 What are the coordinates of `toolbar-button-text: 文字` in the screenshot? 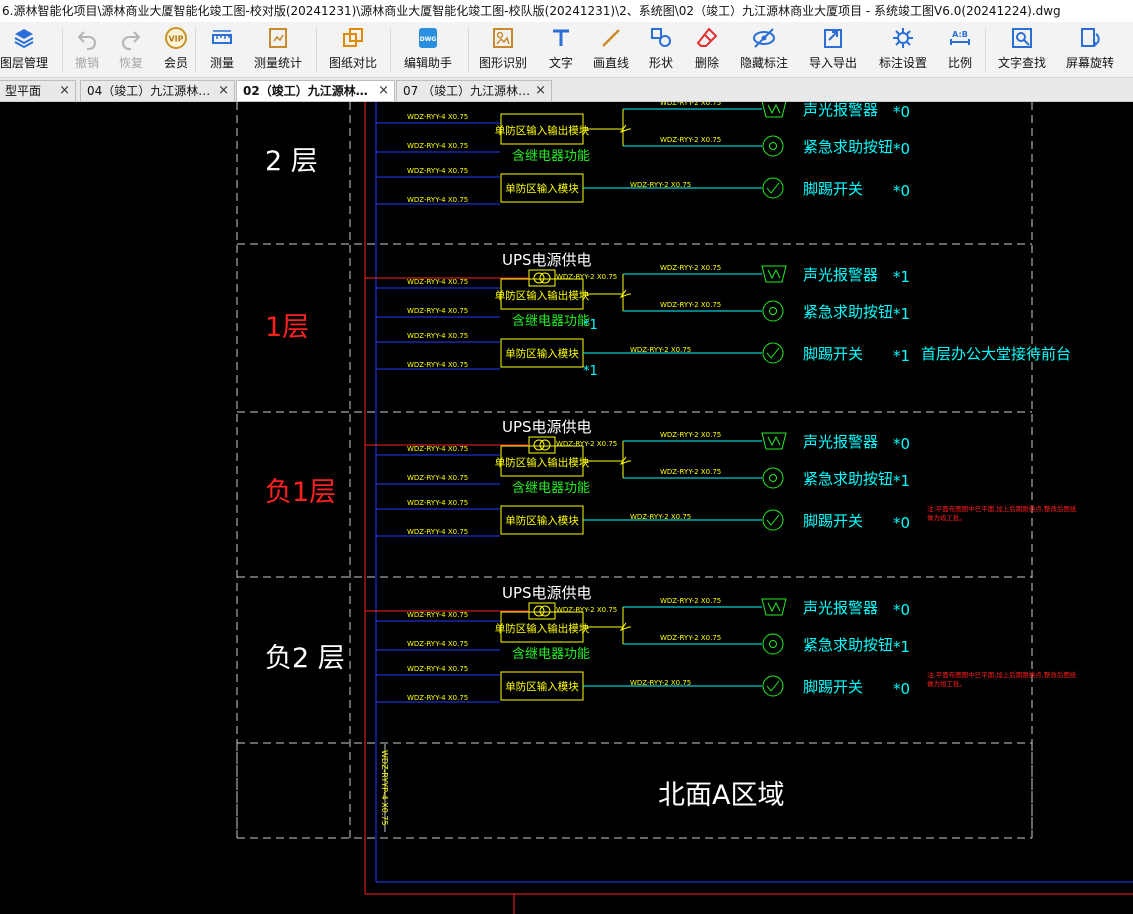 It's located at (561, 50).